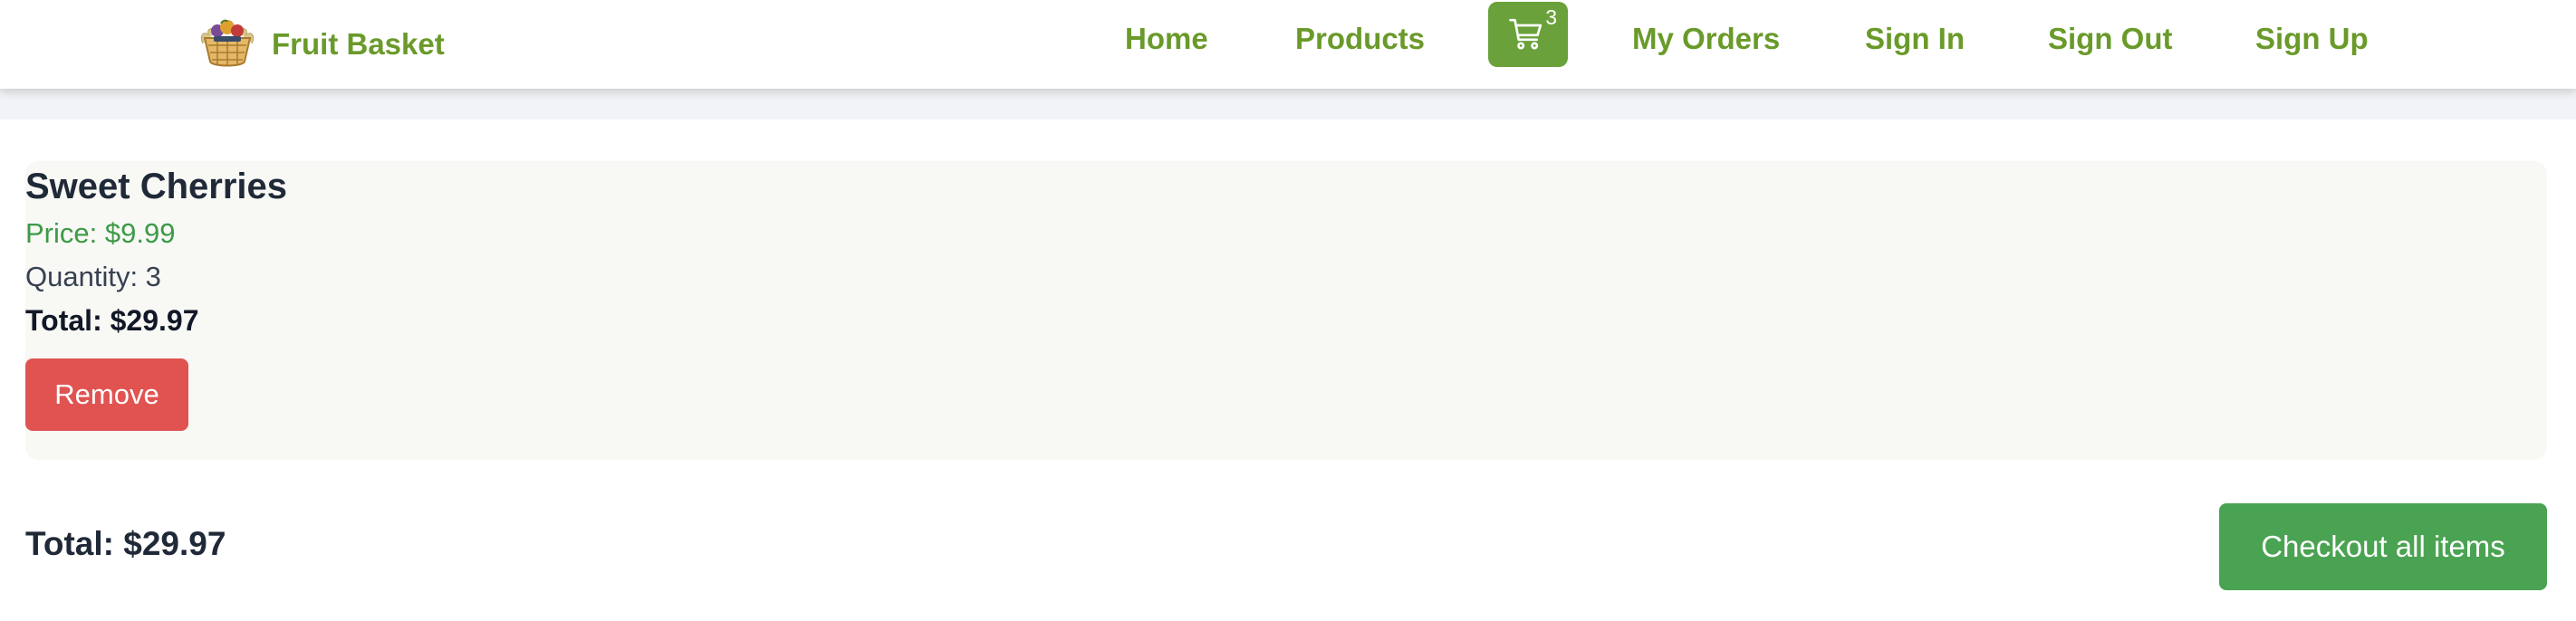 This screenshot has height=621, width=2576. Describe the element at coordinates (1288, 104) in the screenshot. I see `header-divider-band` at that location.